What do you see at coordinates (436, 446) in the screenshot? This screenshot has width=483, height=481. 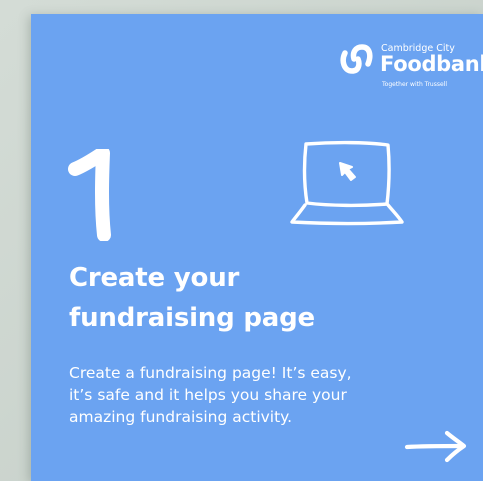 I see `arrow-right-icon` at bounding box center [436, 446].